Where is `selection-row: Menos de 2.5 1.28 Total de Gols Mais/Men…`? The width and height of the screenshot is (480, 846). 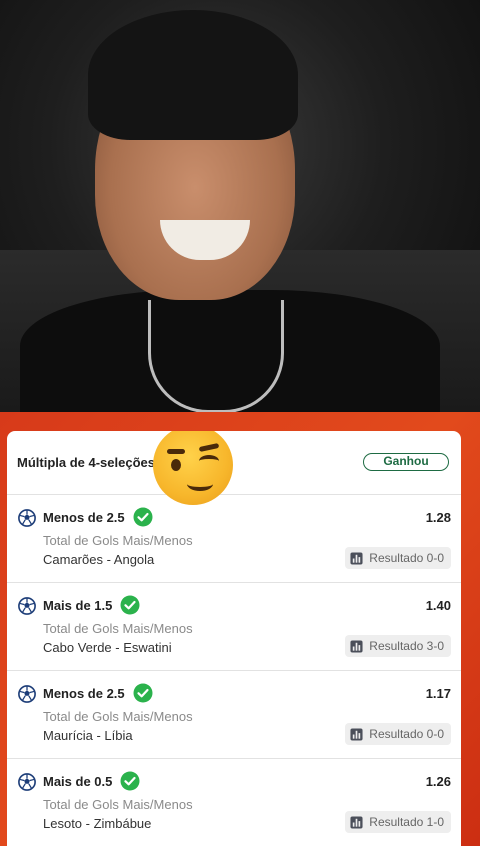
selection-row: Menos de 2.5 1.28 Total de Gols Mais/Men… is located at coordinates (234, 539).